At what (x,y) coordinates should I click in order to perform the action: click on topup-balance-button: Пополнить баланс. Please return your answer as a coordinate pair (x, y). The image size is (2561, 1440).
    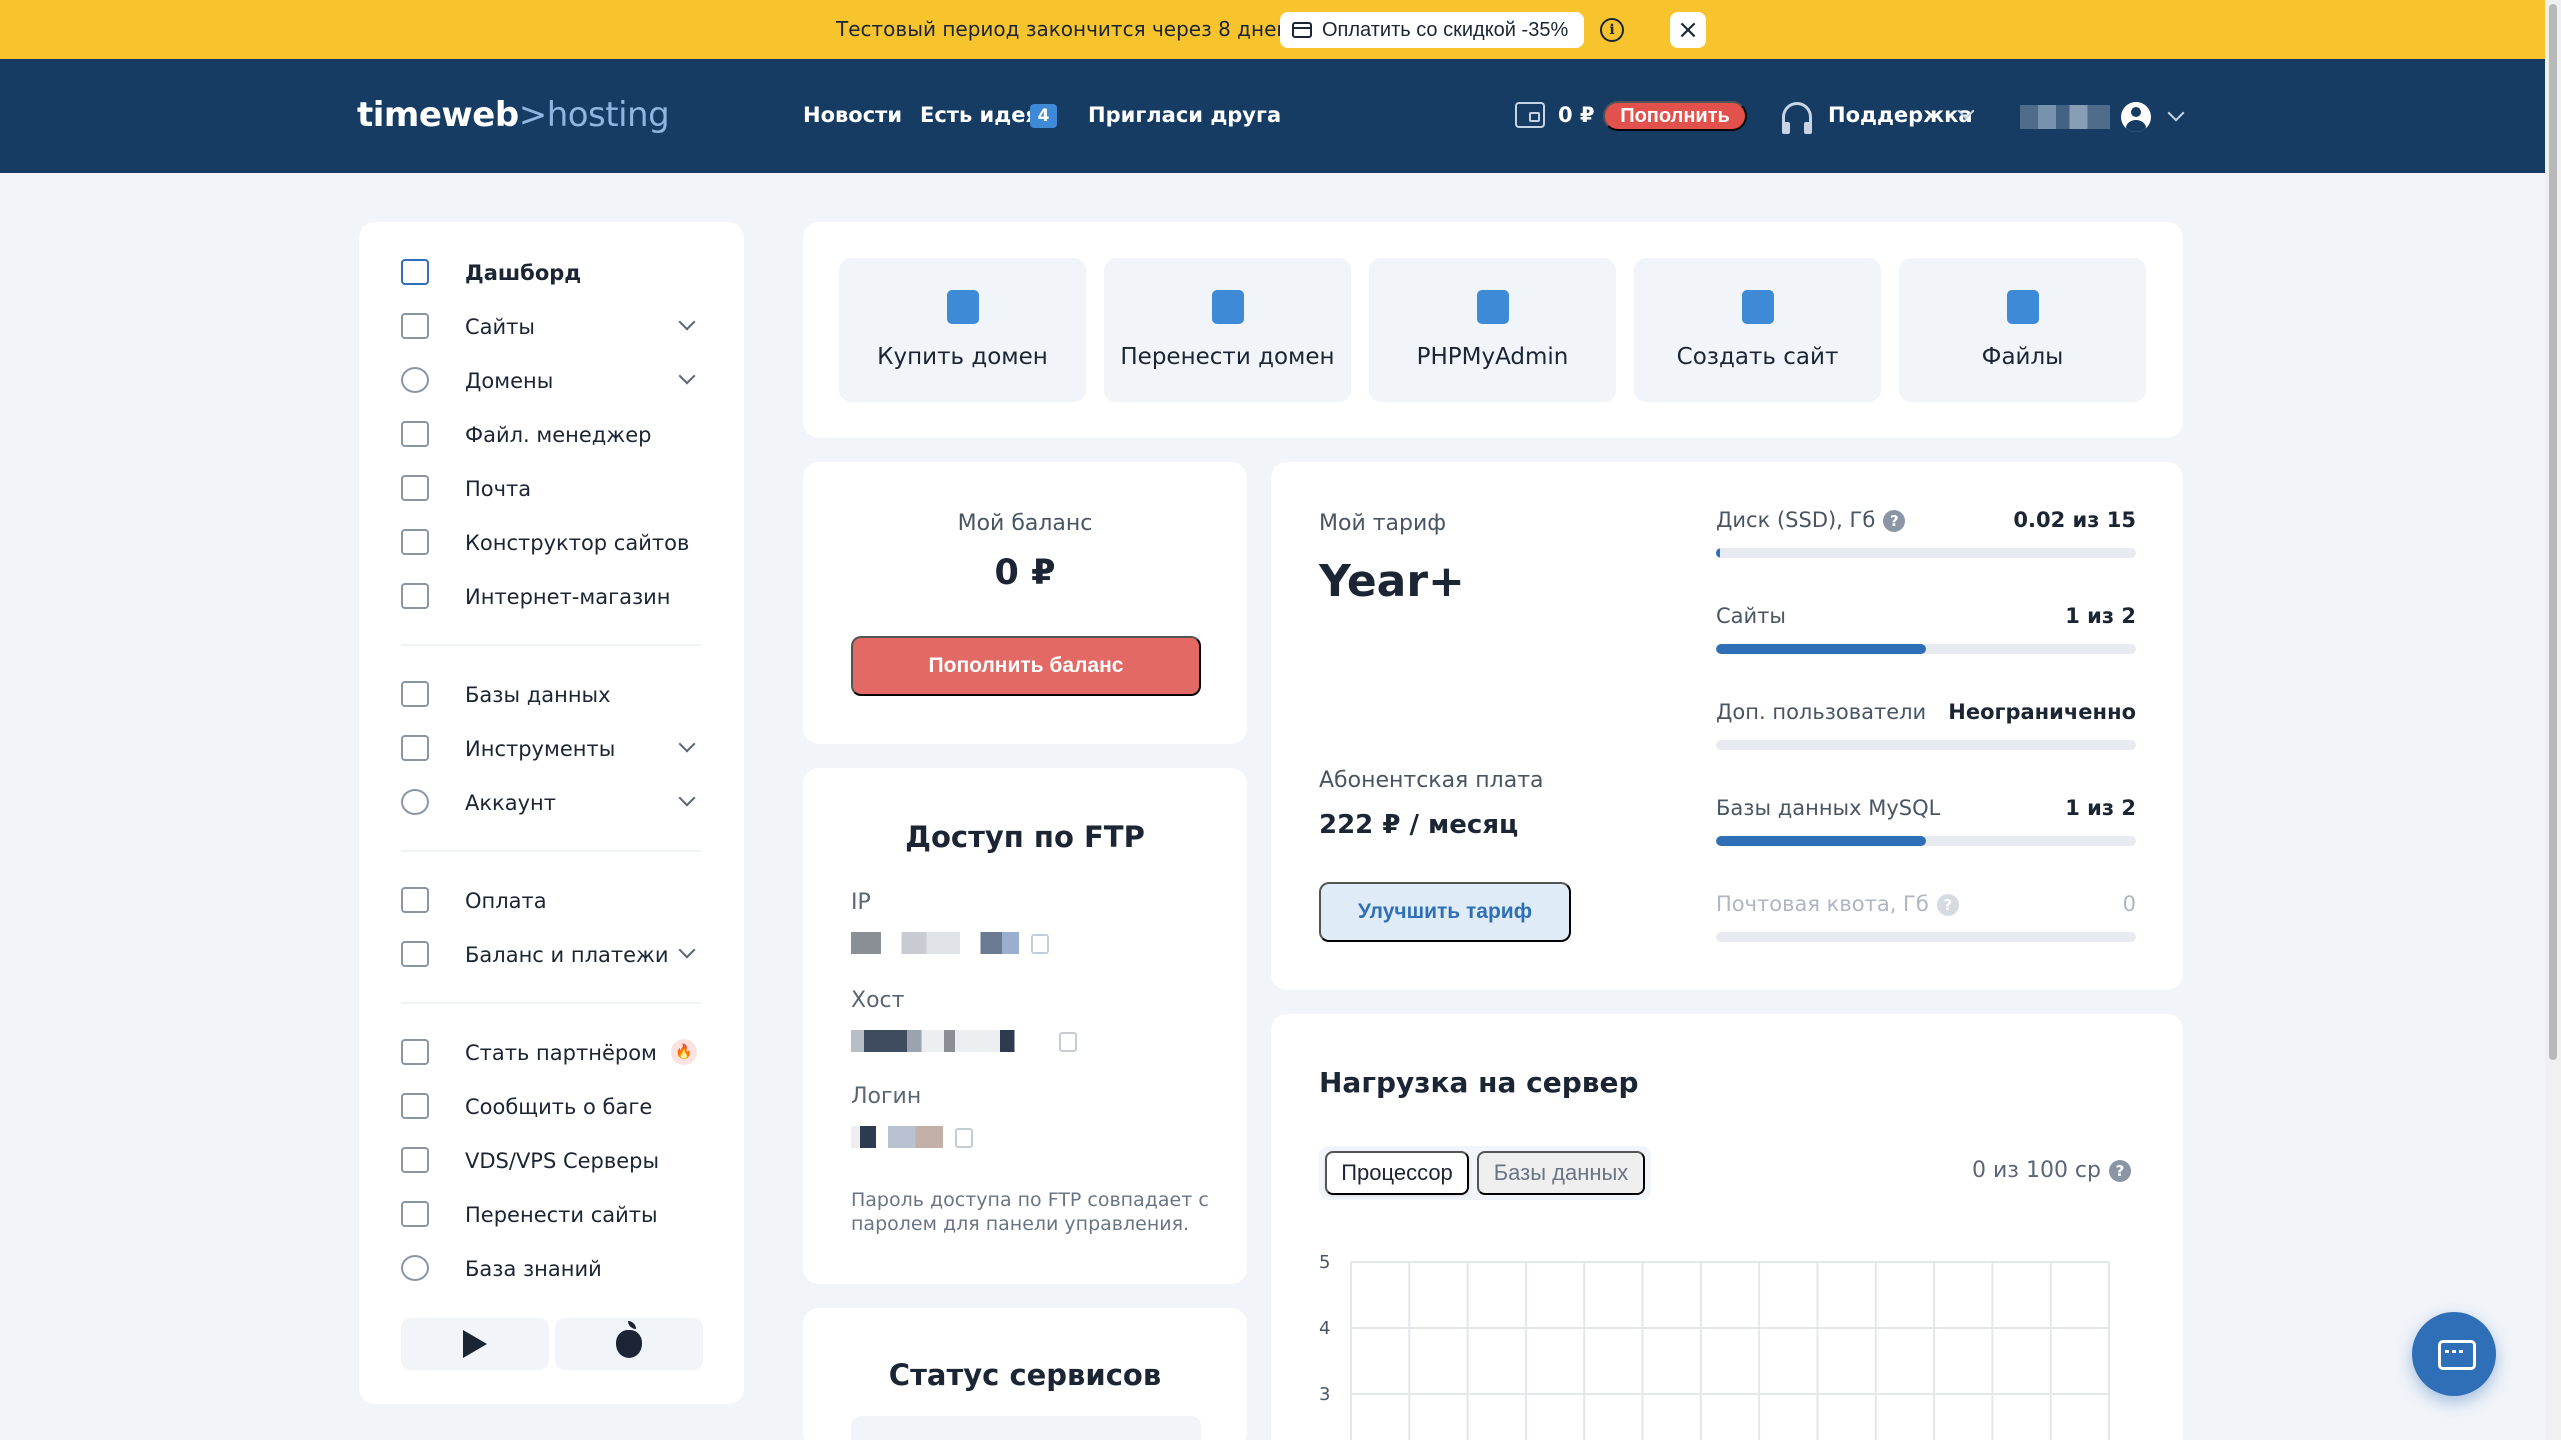
    Looking at the image, I should click on (1026, 666).